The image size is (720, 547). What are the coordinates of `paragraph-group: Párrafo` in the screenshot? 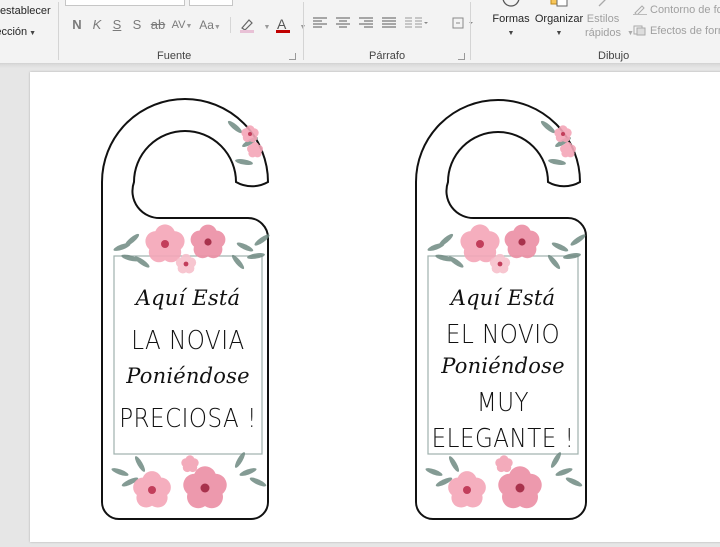 It's located at (388, 31).